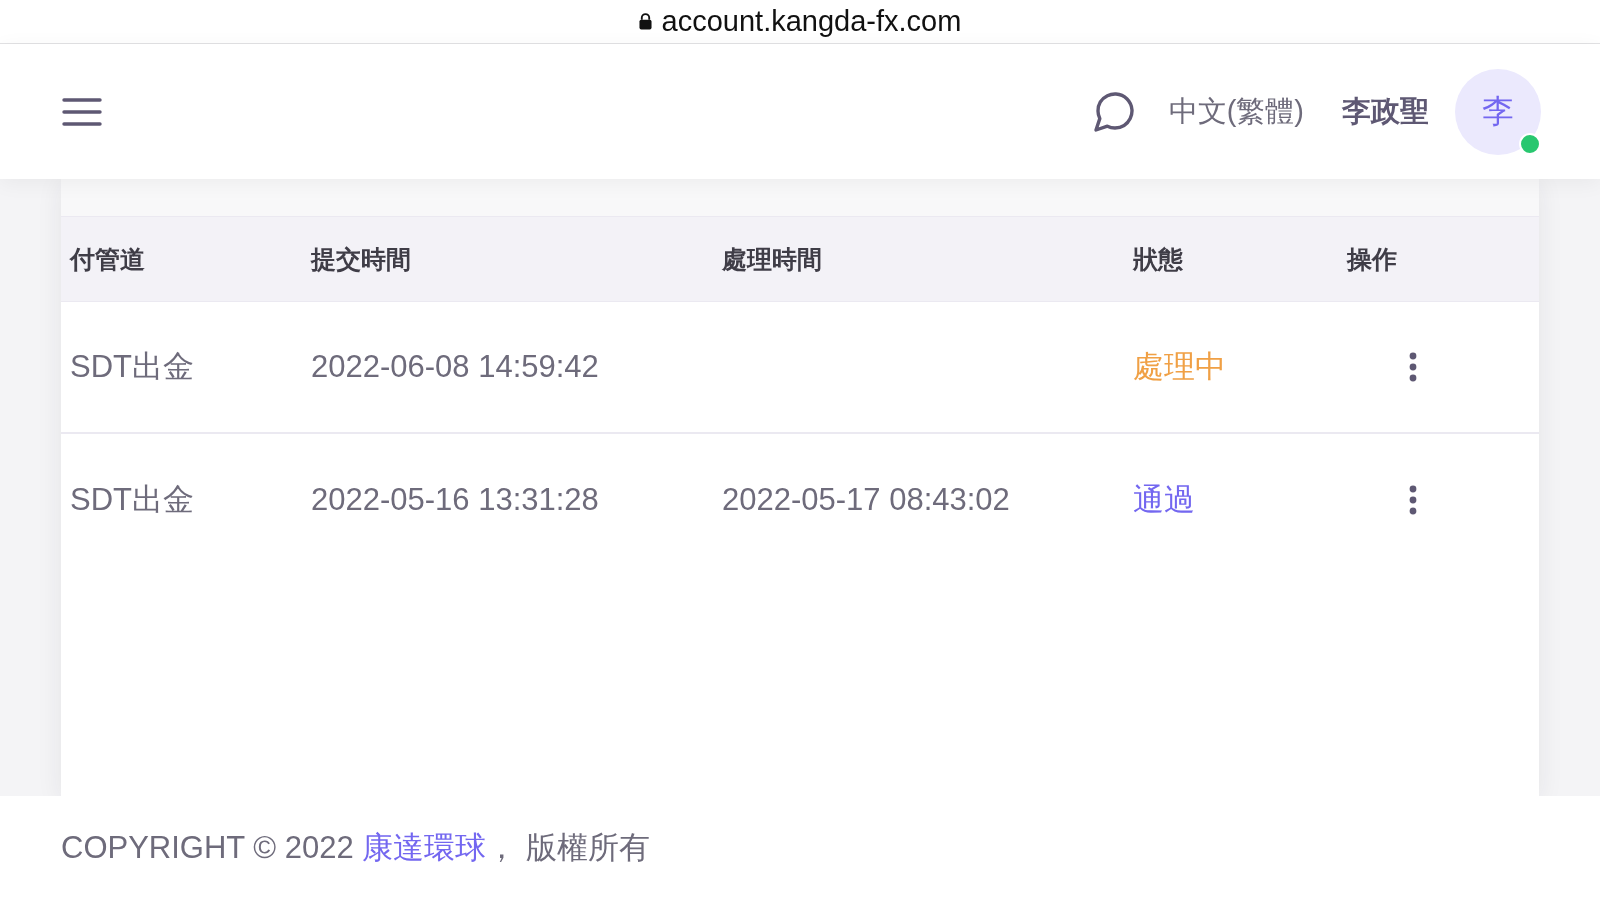 The height and width of the screenshot is (899, 1600). Describe the element at coordinates (424, 847) in the screenshot. I see `company-link: 康達環球` at that location.